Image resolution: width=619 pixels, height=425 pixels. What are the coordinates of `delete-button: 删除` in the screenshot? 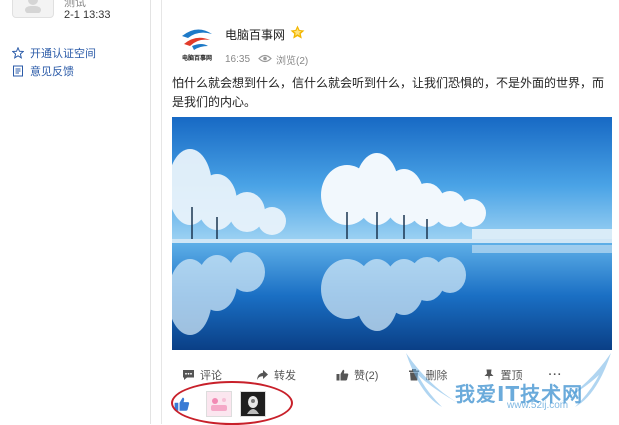 It's located at (427, 375).